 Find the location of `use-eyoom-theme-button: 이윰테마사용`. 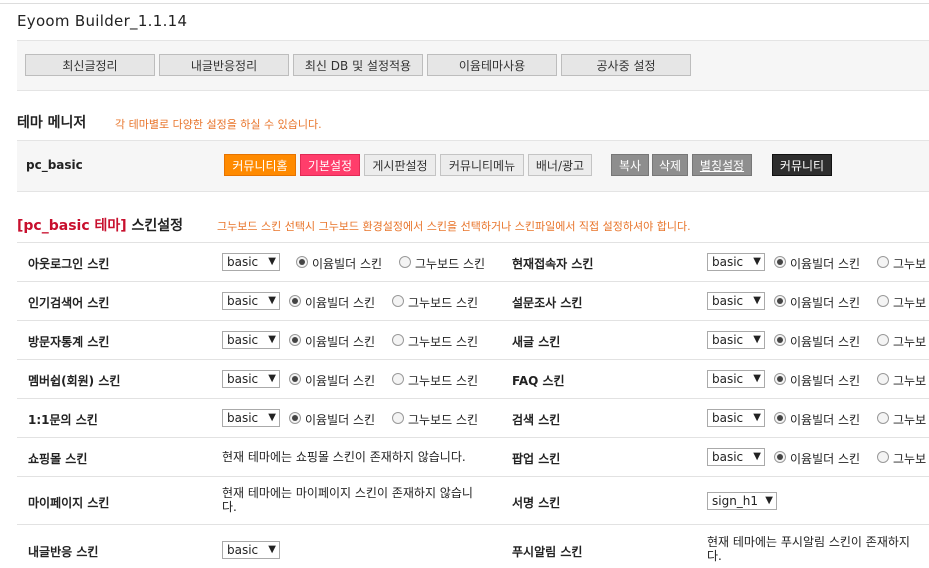

use-eyoom-theme-button: 이윰테마사용 is located at coordinates (492, 65).